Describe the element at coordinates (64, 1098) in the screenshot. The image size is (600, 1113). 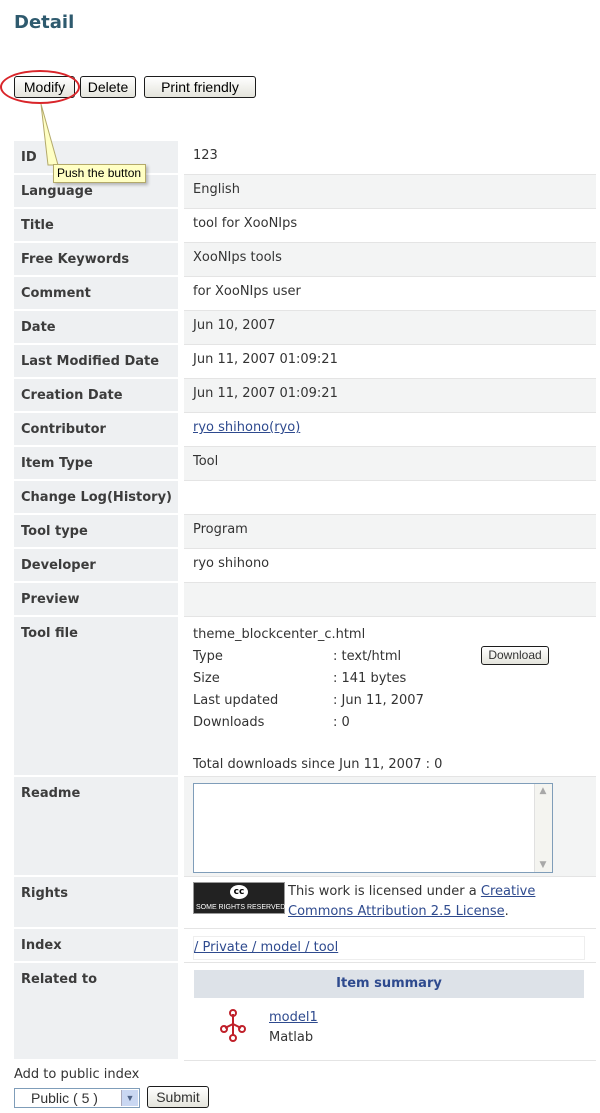
I see `public-index-select-value: Public ( 5 )` at that location.